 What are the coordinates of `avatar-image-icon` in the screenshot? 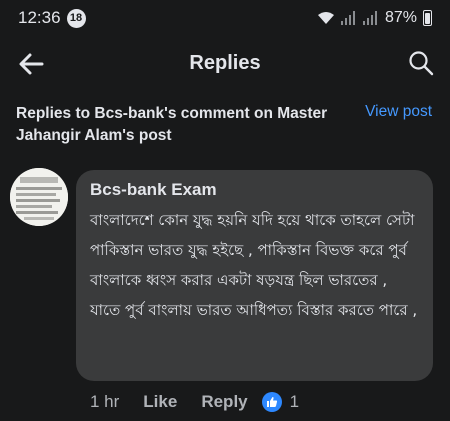 It's located at (39, 197).